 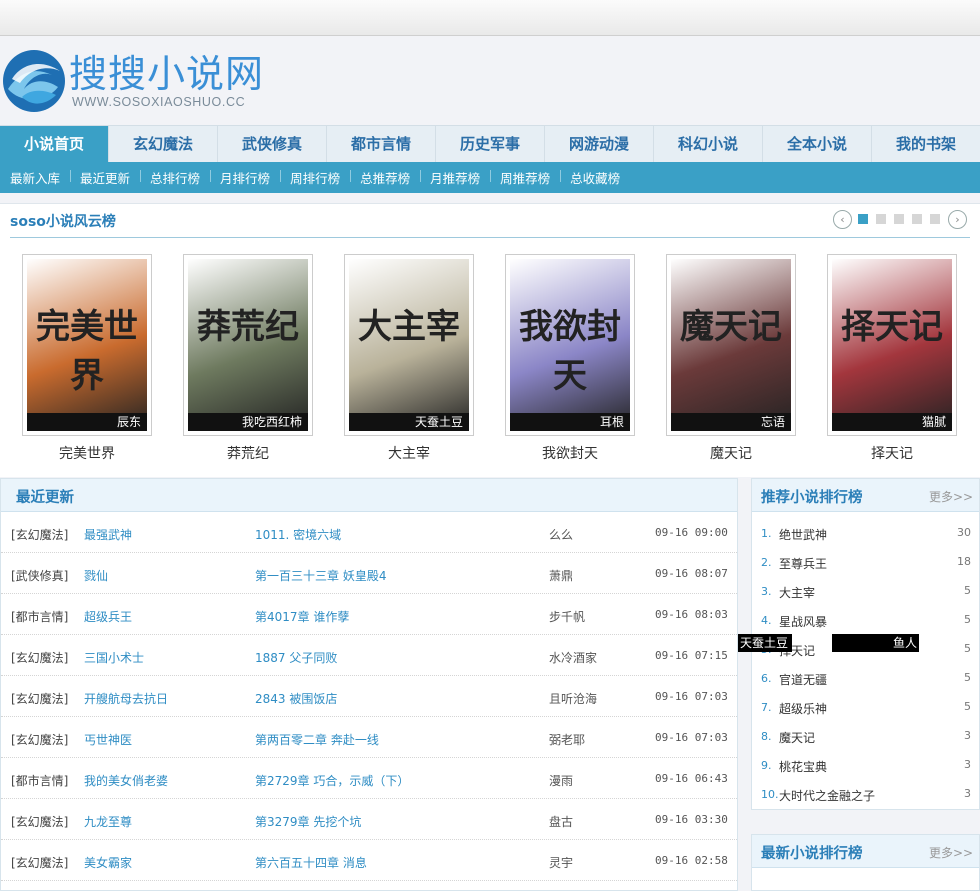 I want to click on row-book-name: 美女霸家, so click(x=108, y=862).